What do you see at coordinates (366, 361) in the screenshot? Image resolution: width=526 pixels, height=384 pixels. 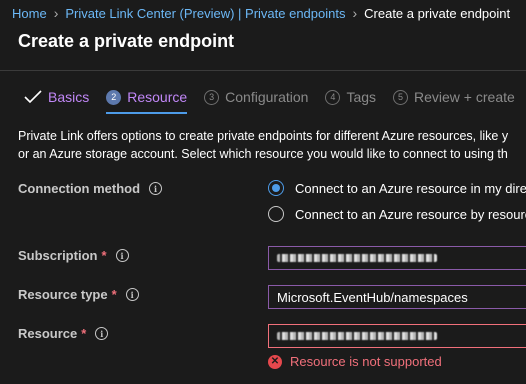 I see `error-text: Resource is not supported` at bounding box center [366, 361].